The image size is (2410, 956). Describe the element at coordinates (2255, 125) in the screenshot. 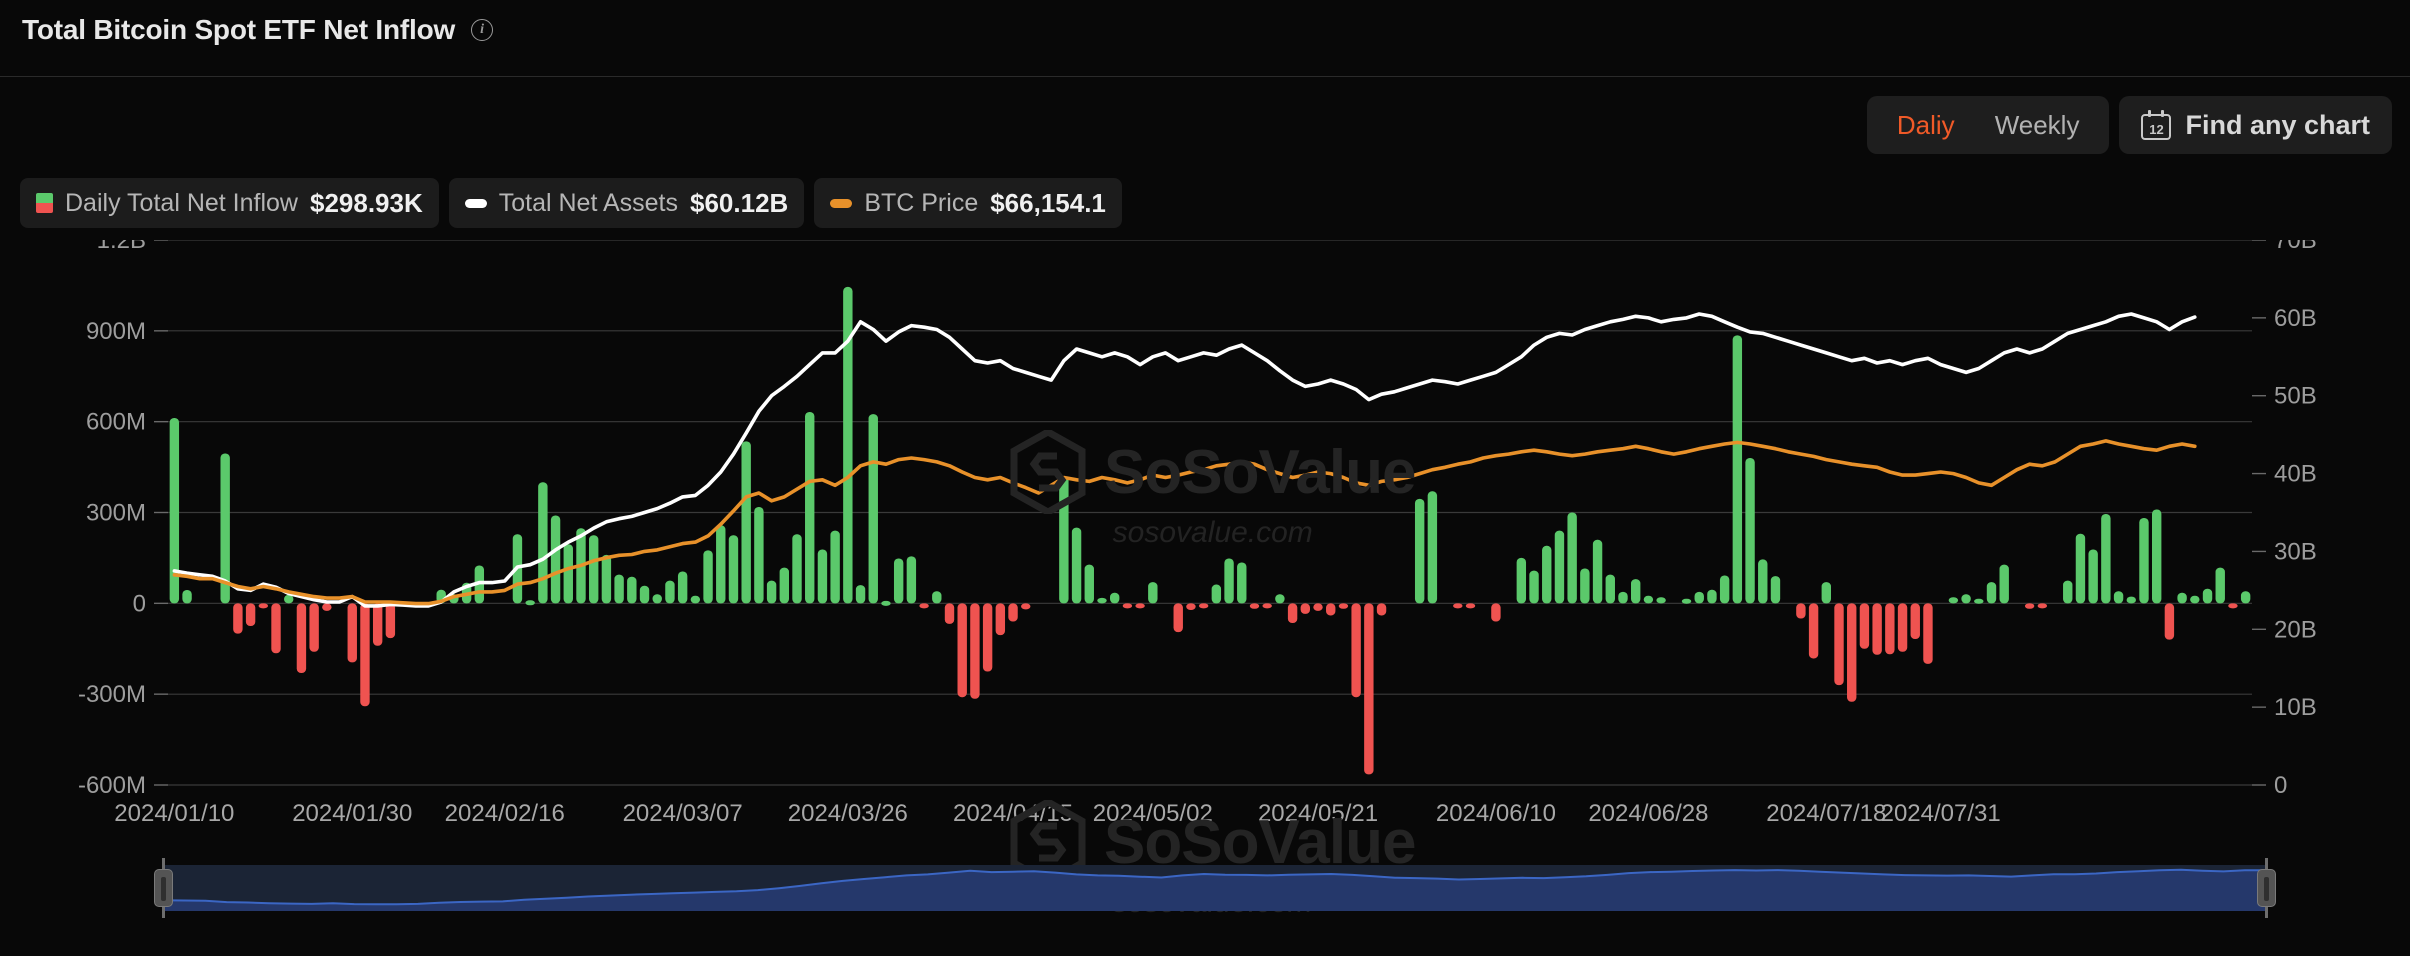

I see `find-any-chart-button: 12 Find any chart` at that location.